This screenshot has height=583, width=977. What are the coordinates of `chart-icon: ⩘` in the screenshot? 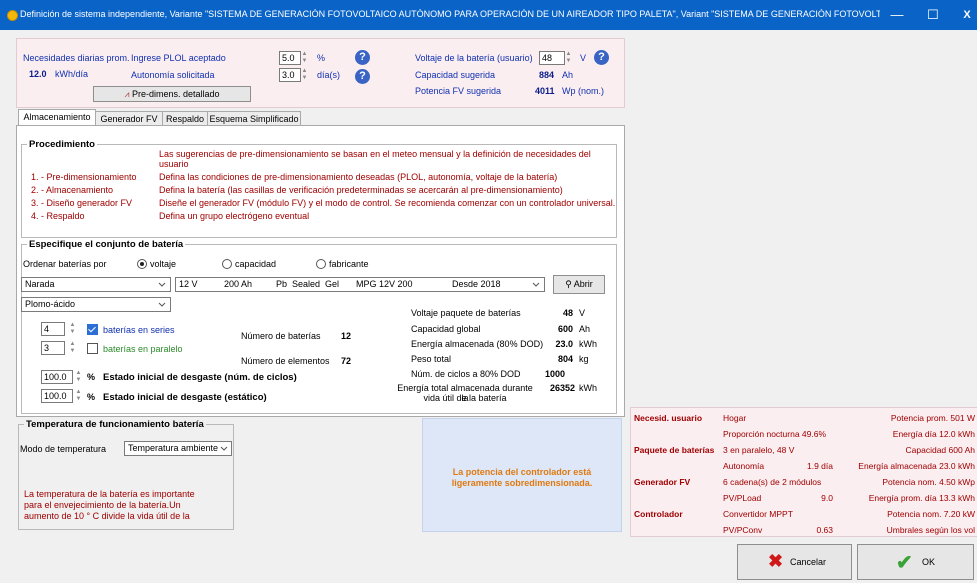 It's located at (127, 94).